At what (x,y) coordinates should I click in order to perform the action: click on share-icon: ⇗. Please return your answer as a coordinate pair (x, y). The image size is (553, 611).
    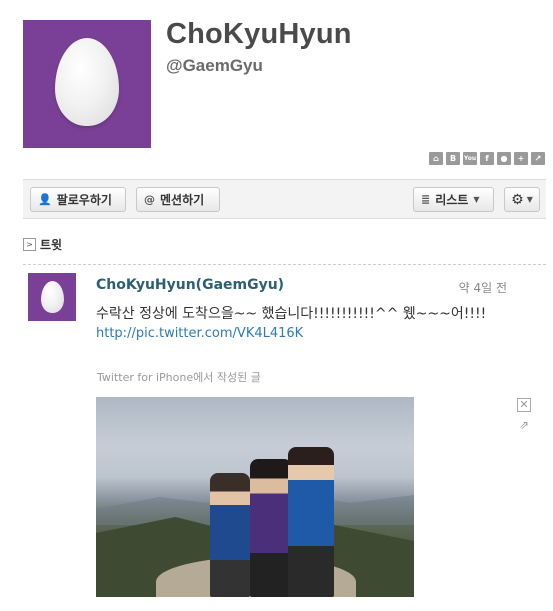
    Looking at the image, I should click on (524, 426).